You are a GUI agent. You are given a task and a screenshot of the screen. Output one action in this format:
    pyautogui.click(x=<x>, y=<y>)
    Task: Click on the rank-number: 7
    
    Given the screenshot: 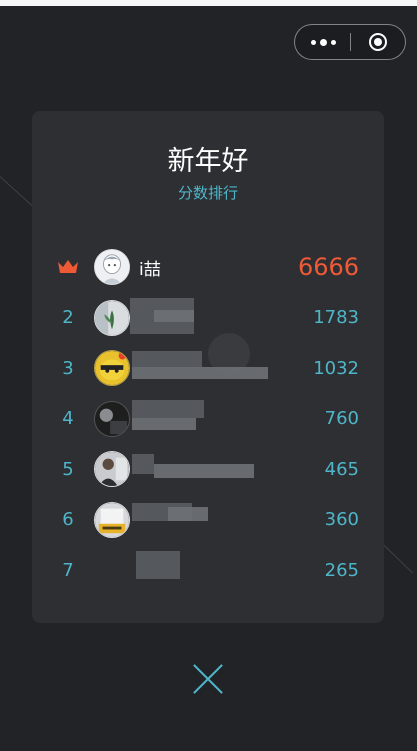 What is the action you would take?
    pyautogui.click(x=68, y=570)
    